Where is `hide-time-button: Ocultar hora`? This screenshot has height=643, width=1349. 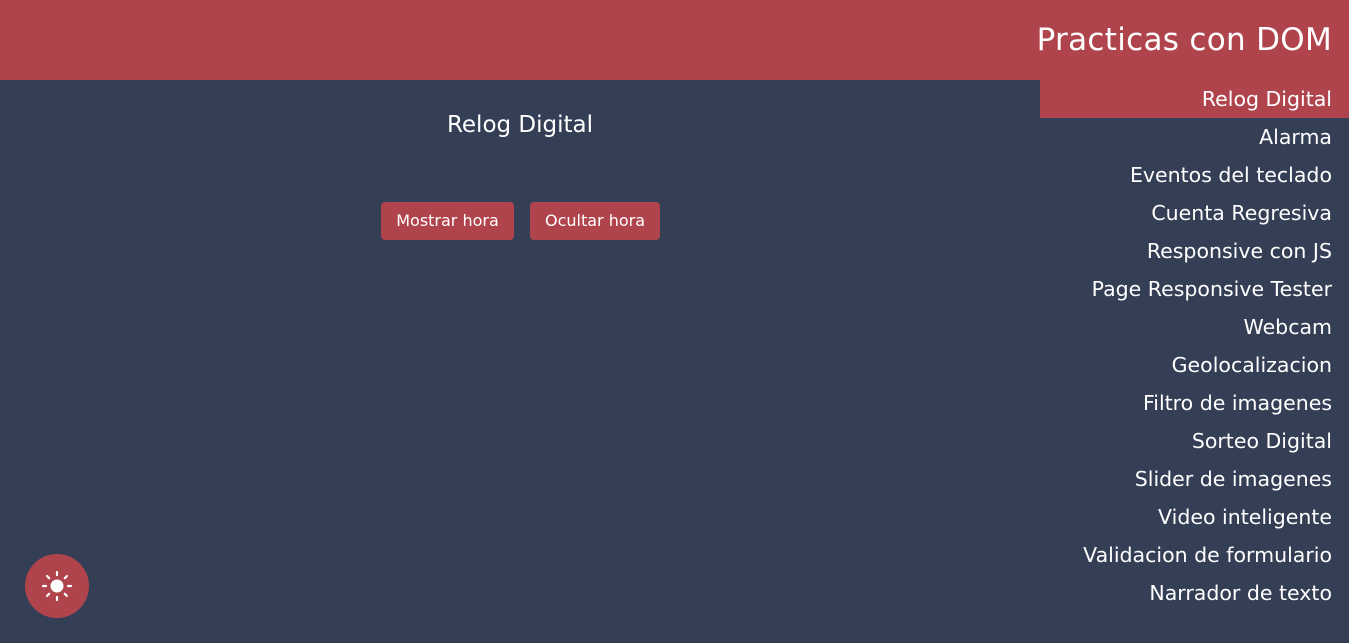
hide-time-button: Ocultar hora is located at coordinates (595, 221).